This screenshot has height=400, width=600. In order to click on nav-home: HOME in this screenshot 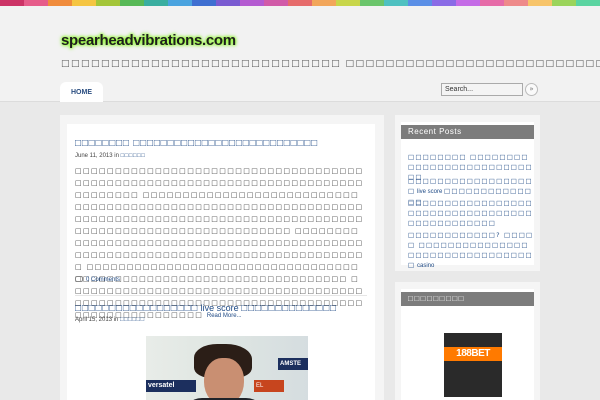, I will do `click(81, 92)`.